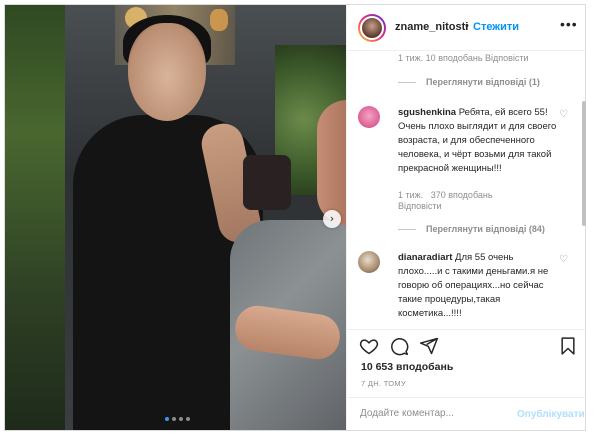 The height and width of the screenshot is (441, 600). Describe the element at coordinates (167, 419) in the screenshot. I see `carousel-dot-active` at that location.